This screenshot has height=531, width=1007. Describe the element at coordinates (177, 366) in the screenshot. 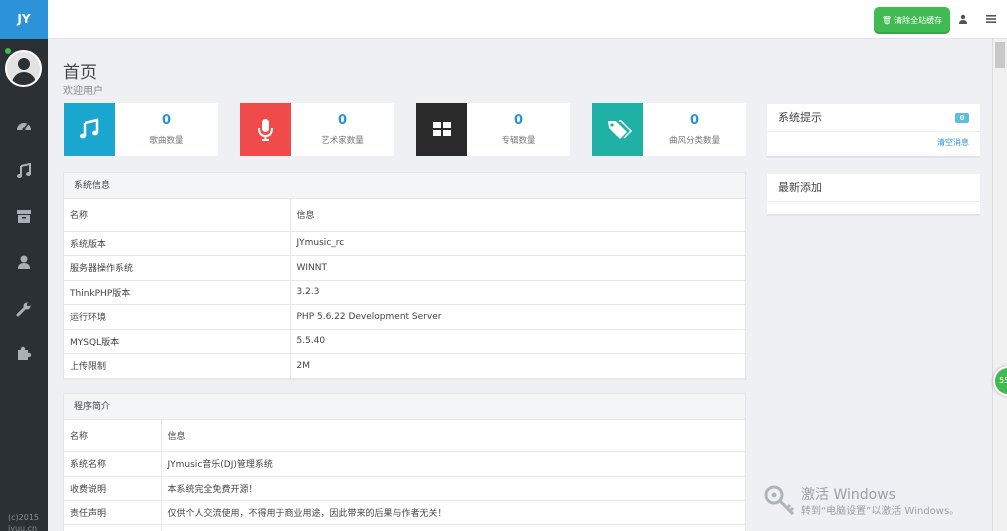

I see `cell-name: 上传限制` at that location.